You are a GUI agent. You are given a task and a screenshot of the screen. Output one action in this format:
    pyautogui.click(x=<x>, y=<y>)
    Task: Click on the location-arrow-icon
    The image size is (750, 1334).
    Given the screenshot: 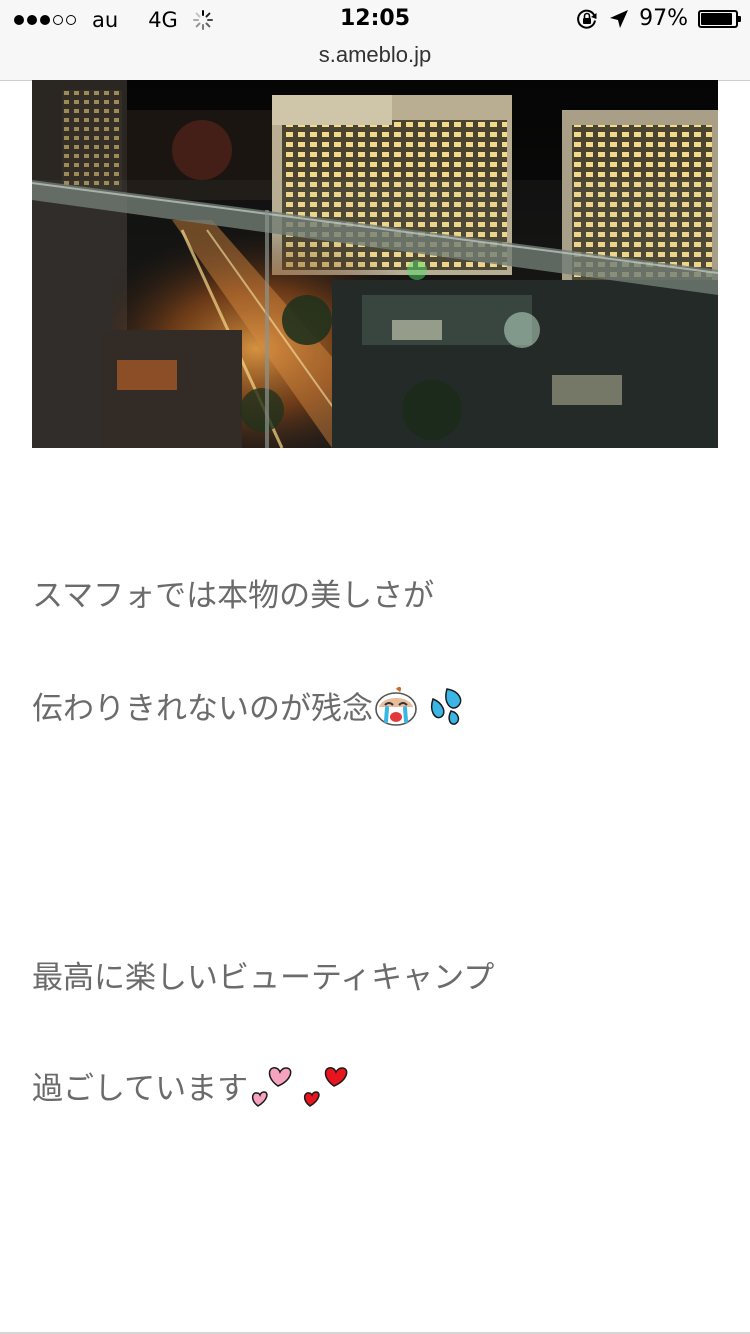 What is the action you would take?
    pyautogui.click(x=619, y=18)
    